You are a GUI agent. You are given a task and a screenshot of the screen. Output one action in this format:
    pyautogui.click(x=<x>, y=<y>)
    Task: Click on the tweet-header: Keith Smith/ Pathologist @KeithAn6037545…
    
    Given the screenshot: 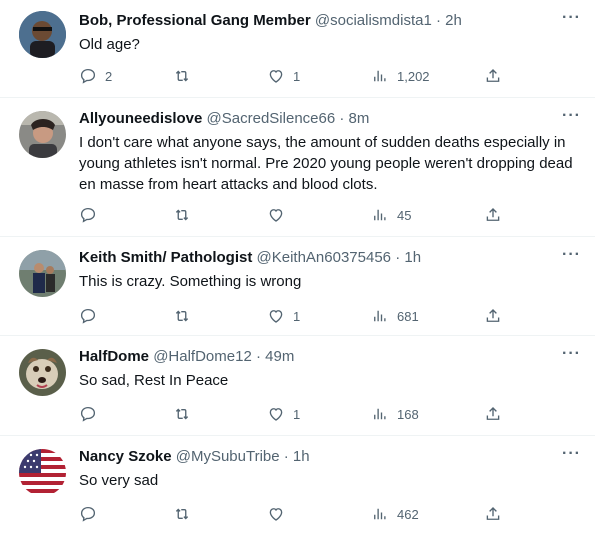 What is the action you would take?
    pyautogui.click(x=250, y=258)
    